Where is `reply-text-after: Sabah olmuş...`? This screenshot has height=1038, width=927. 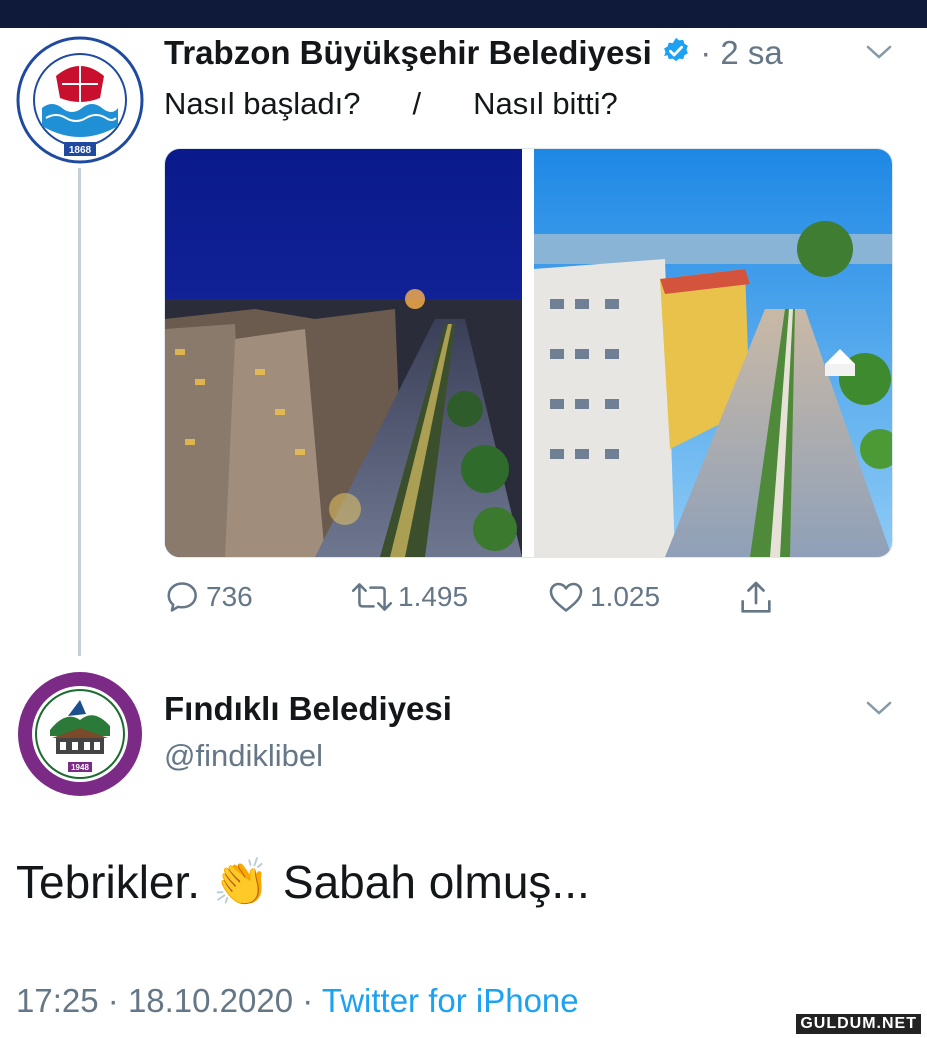
reply-text-after: Sabah olmuş... is located at coordinates (436, 882).